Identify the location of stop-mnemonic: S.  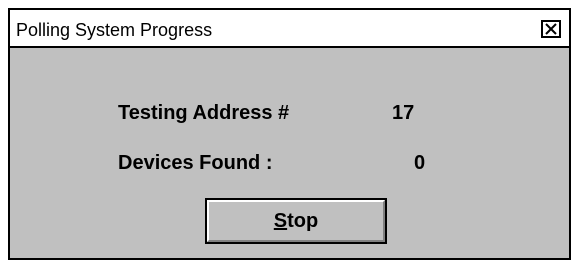
(280, 220).